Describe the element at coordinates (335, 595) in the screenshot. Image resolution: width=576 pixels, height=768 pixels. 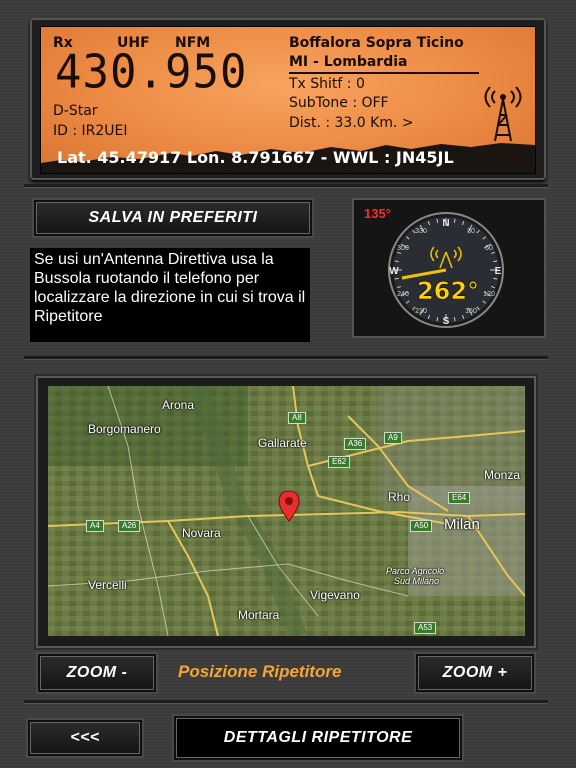
I see `map-city: Vigevano` at that location.